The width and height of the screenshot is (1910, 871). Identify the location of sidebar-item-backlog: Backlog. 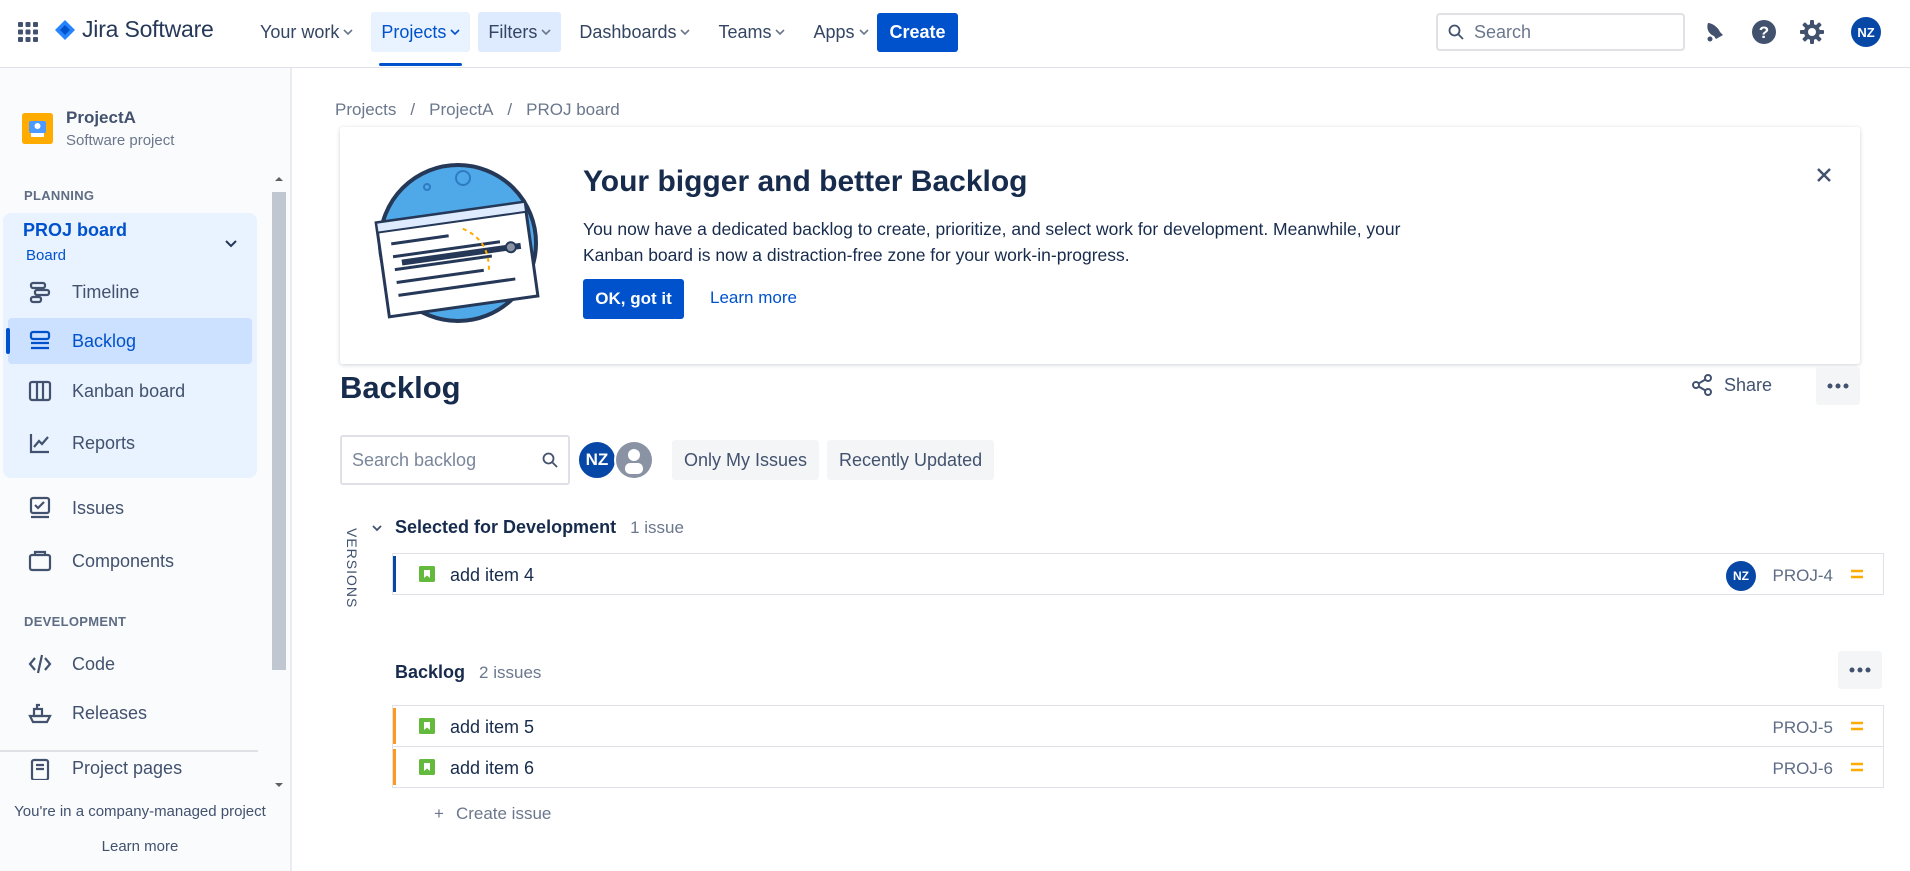
(129, 341).